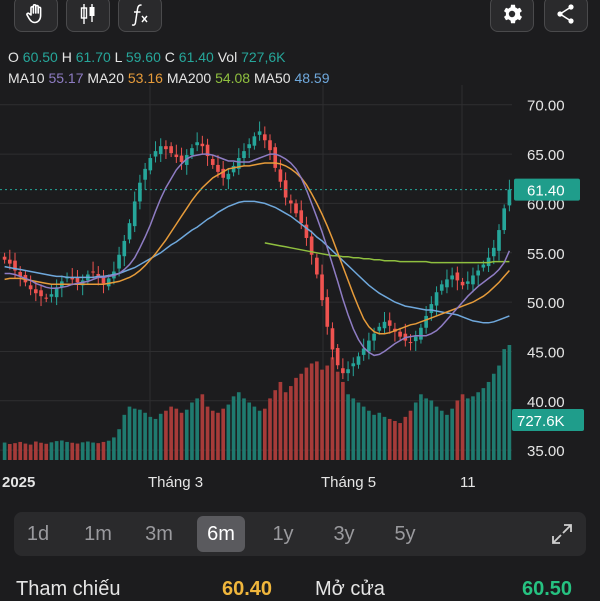 The image size is (600, 601). I want to click on tab-6m: 6m, so click(221, 534).